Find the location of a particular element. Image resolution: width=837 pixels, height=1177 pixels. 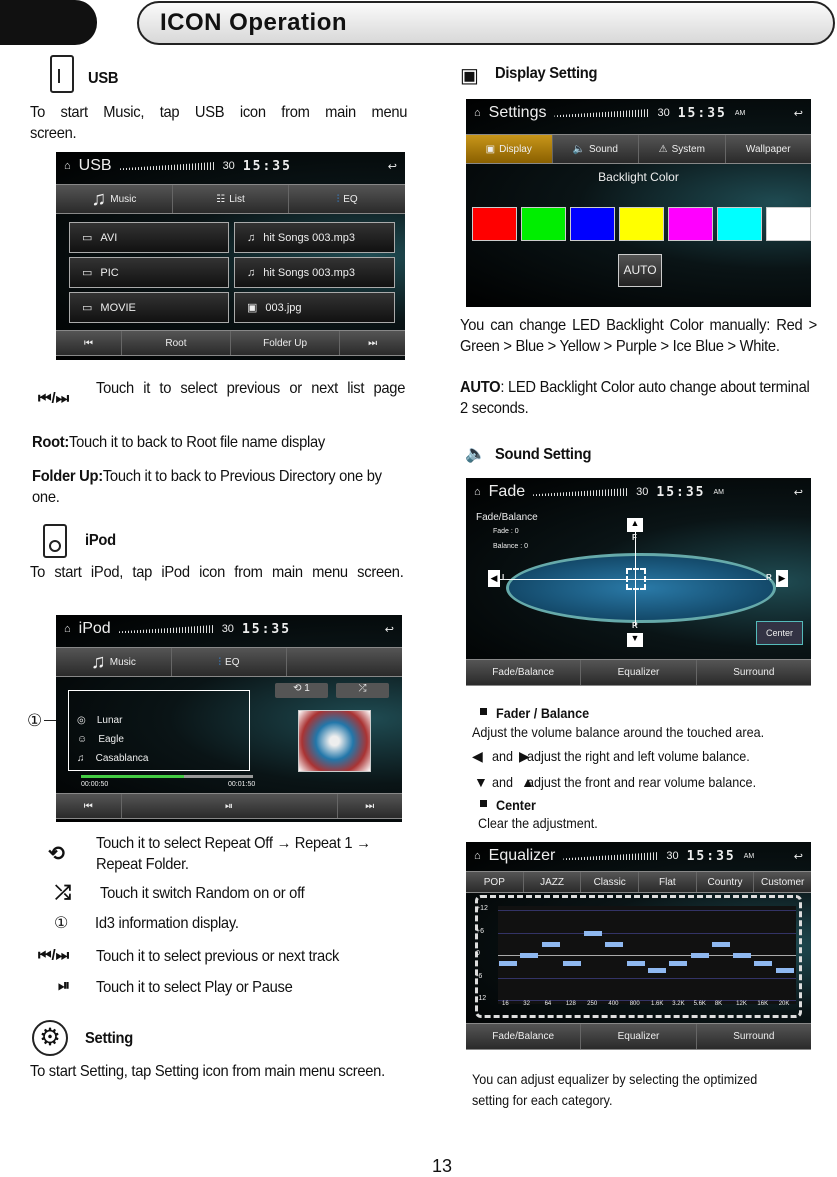

preset-tab: Classic is located at coordinates (610, 882).